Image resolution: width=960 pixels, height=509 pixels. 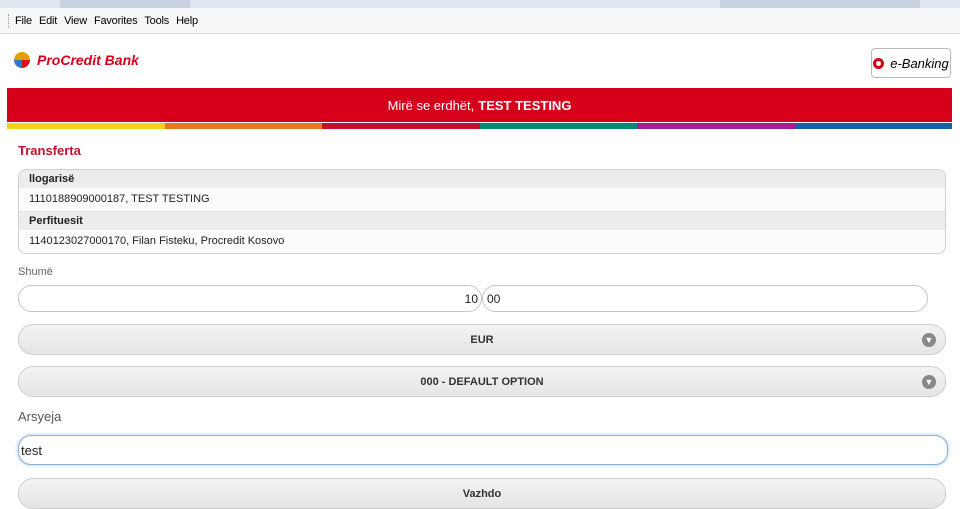 What do you see at coordinates (116, 21) in the screenshot?
I see `menu-favorites: Favorites` at bounding box center [116, 21].